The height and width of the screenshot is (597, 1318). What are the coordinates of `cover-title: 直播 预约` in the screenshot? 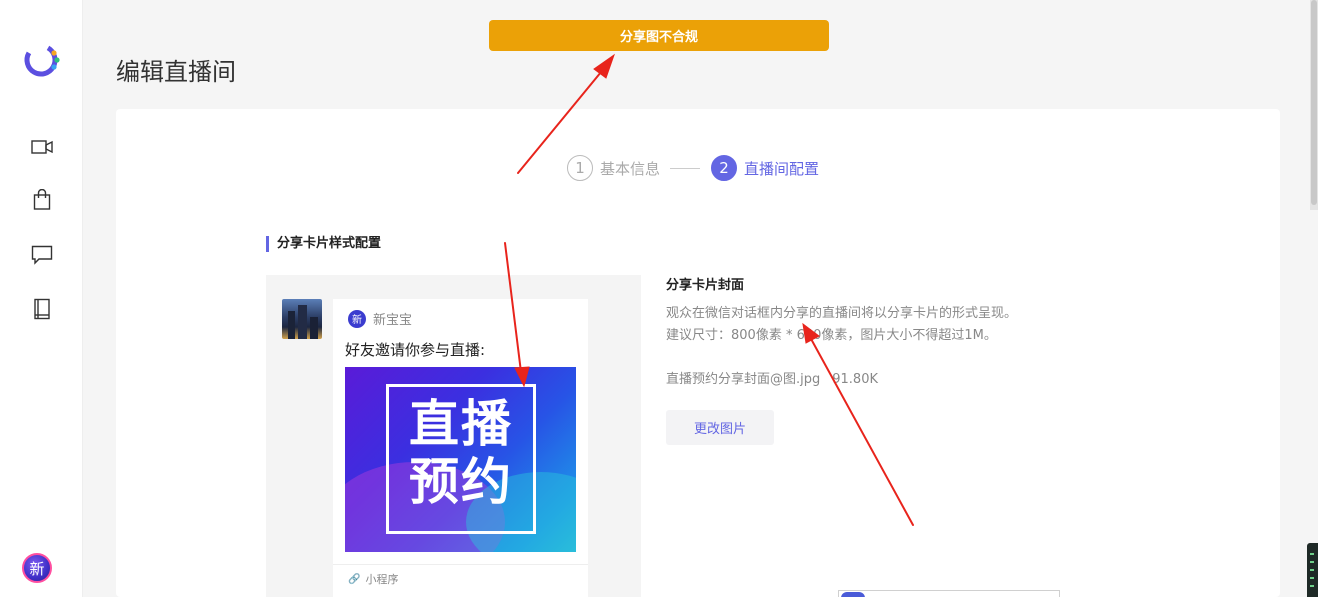 It's located at (461, 453).